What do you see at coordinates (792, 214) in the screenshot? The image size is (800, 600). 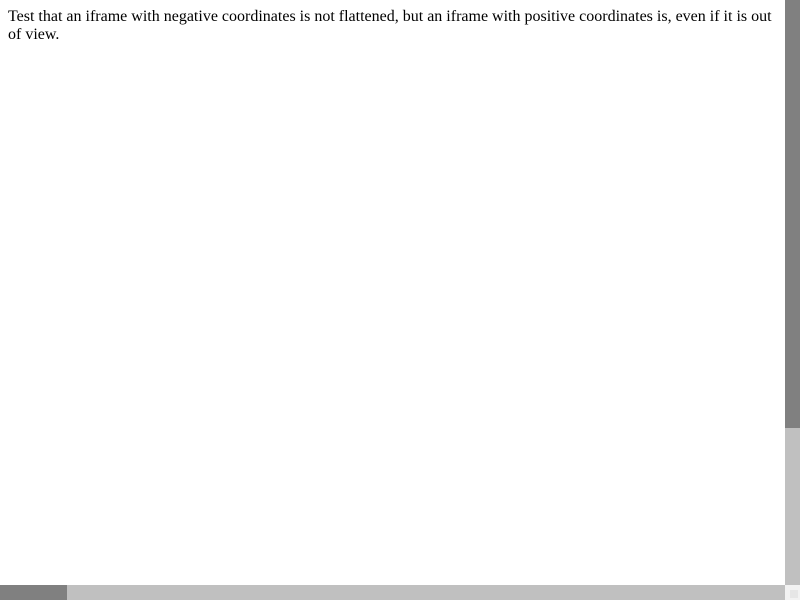 I see `vertical-scrollbar-thumb` at bounding box center [792, 214].